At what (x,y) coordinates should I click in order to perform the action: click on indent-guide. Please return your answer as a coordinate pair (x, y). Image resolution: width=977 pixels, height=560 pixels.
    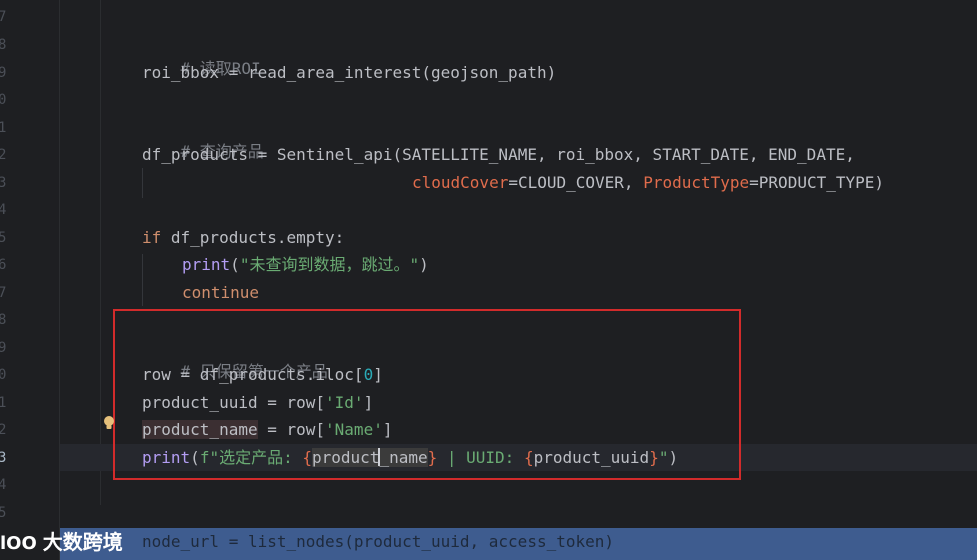
    Looking at the image, I should click on (142, 280).